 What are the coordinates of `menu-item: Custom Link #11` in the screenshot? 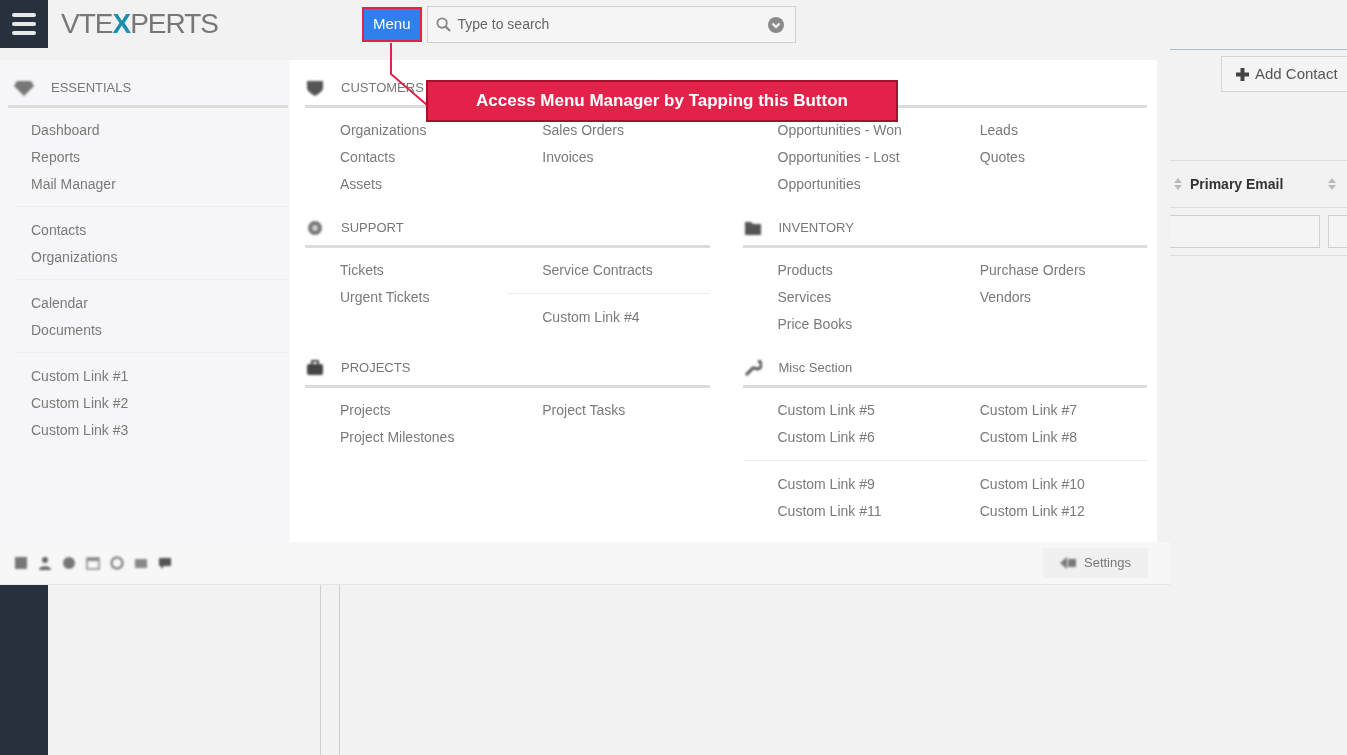 It's located at (829, 510).